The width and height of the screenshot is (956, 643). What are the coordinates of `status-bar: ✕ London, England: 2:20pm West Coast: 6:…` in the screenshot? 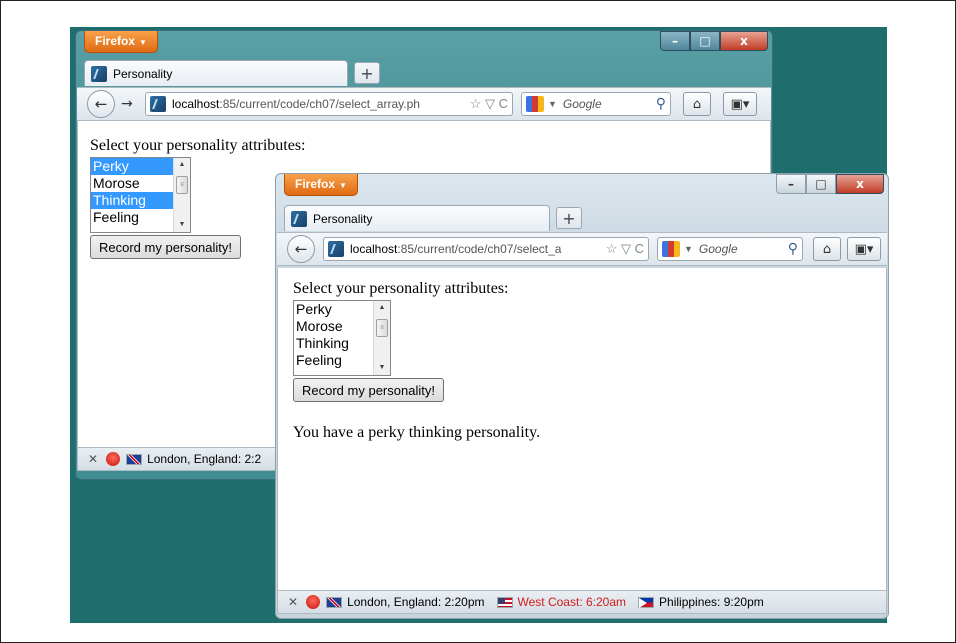 It's located at (582, 602).